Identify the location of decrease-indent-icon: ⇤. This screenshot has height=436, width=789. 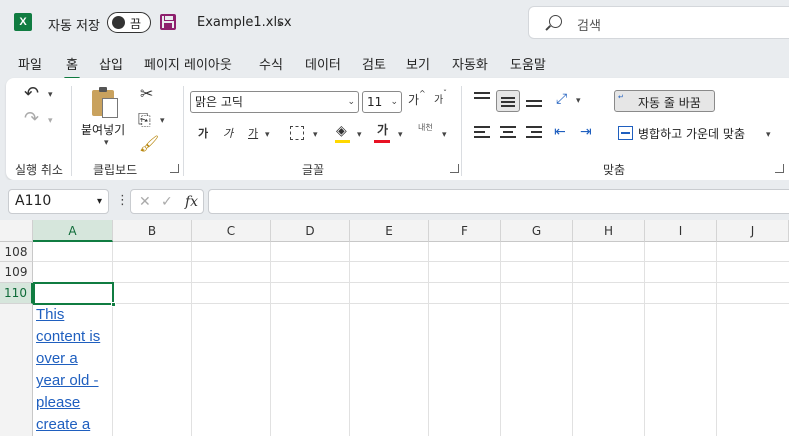
(560, 132).